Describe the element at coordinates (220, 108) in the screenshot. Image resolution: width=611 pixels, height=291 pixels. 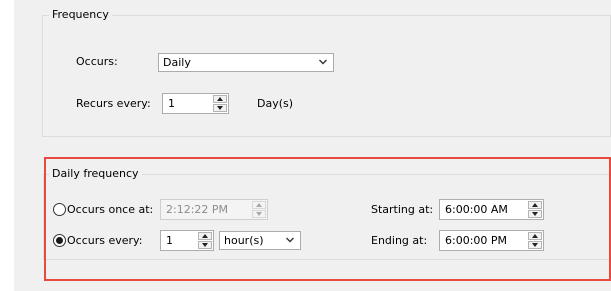
I see `spin-down-icon` at that location.